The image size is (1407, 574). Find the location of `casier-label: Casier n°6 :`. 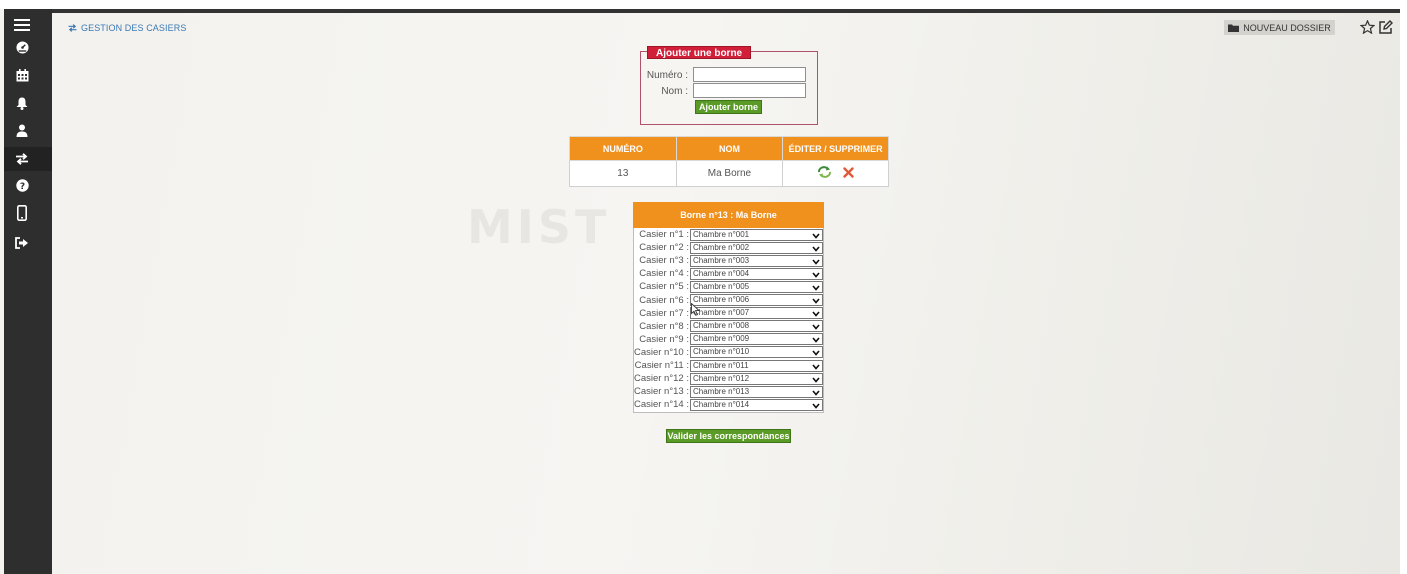

casier-label: Casier n°6 : is located at coordinates (664, 300).